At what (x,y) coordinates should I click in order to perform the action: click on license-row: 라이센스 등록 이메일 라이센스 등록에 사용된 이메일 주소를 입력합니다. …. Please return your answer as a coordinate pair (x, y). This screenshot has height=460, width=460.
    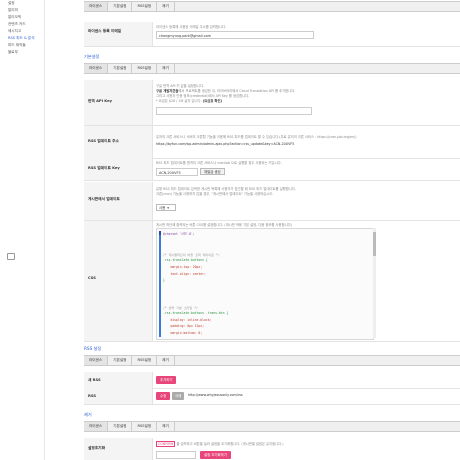
    Looking at the image, I should click on (272, 34).